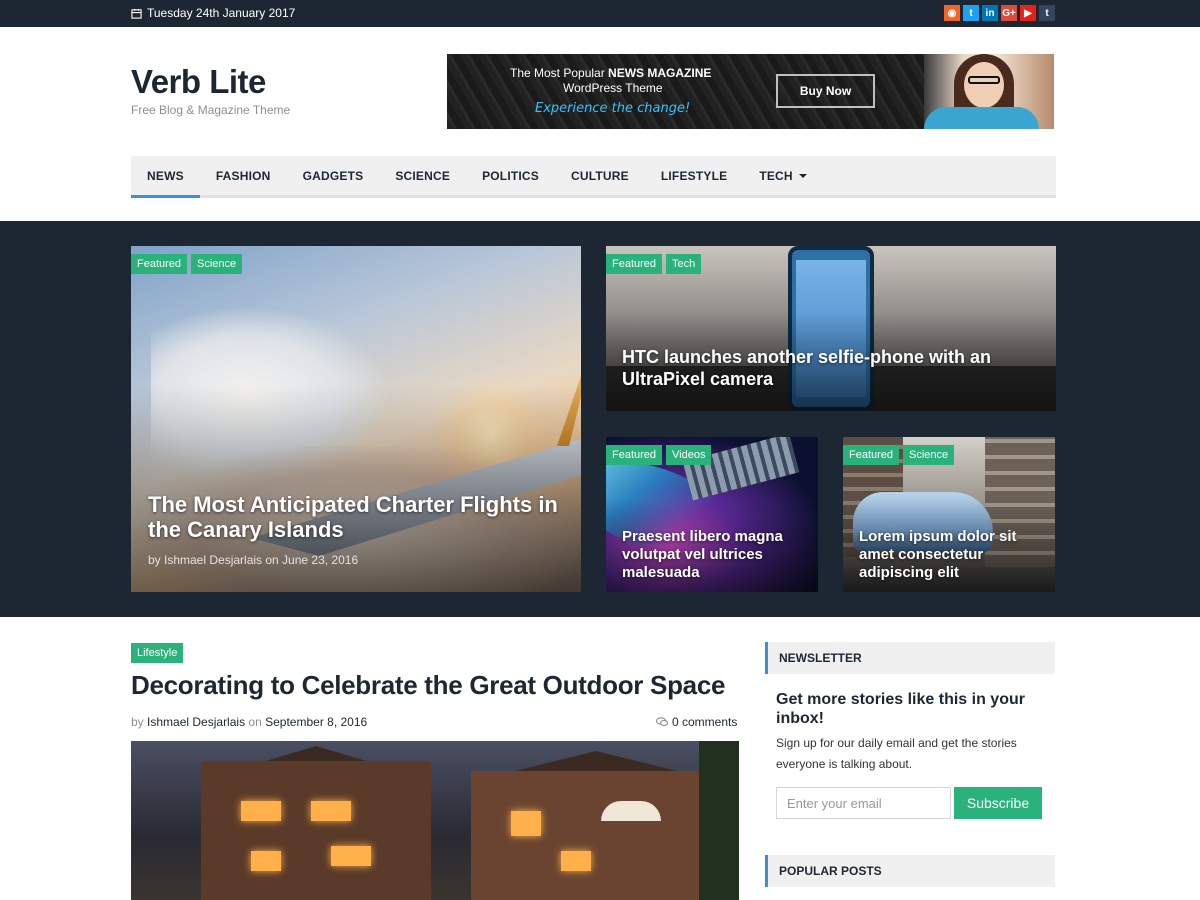 The image size is (1200, 900). I want to click on nav-item-lifestyle: LIFESTYLE, so click(694, 176).